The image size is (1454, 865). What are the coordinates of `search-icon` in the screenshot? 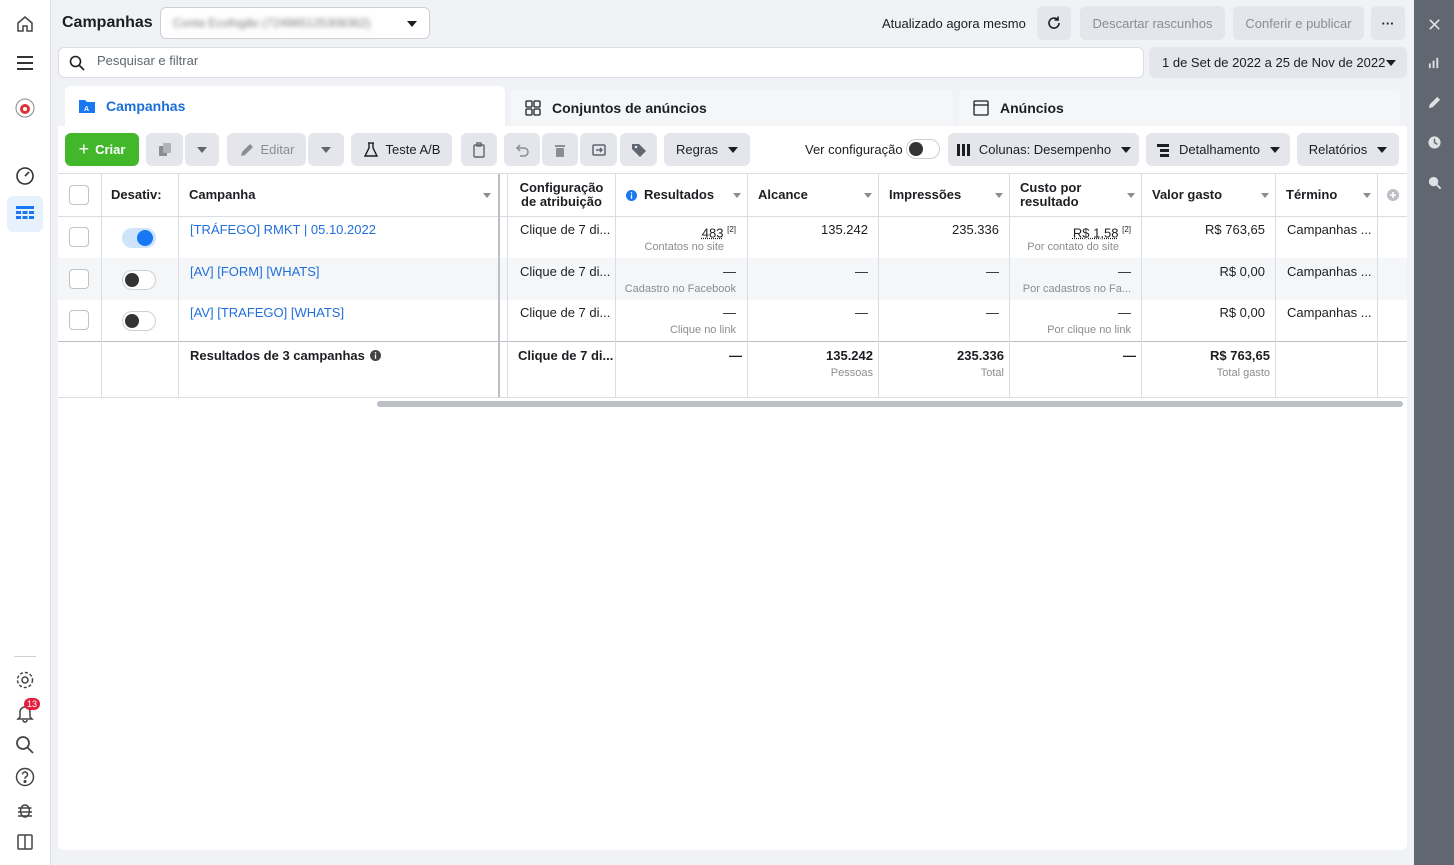 It's located at (25, 745).